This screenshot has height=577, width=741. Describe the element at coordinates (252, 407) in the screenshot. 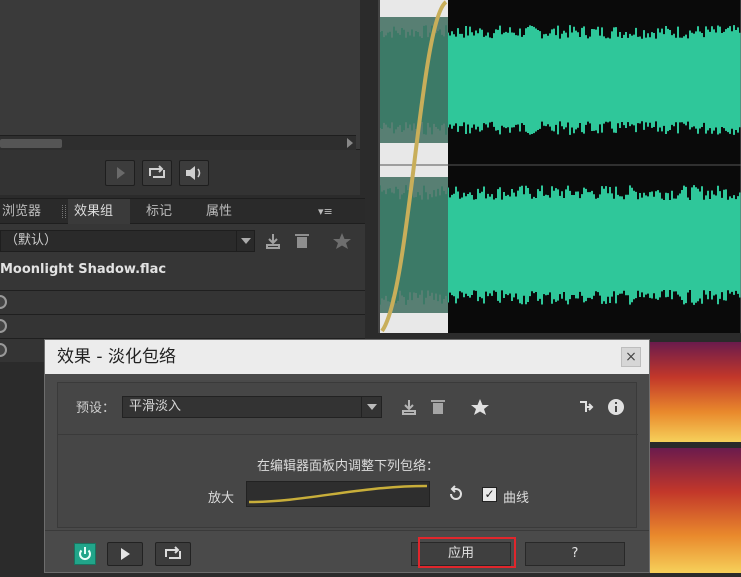

I see `preset-select: 平滑淡入` at that location.